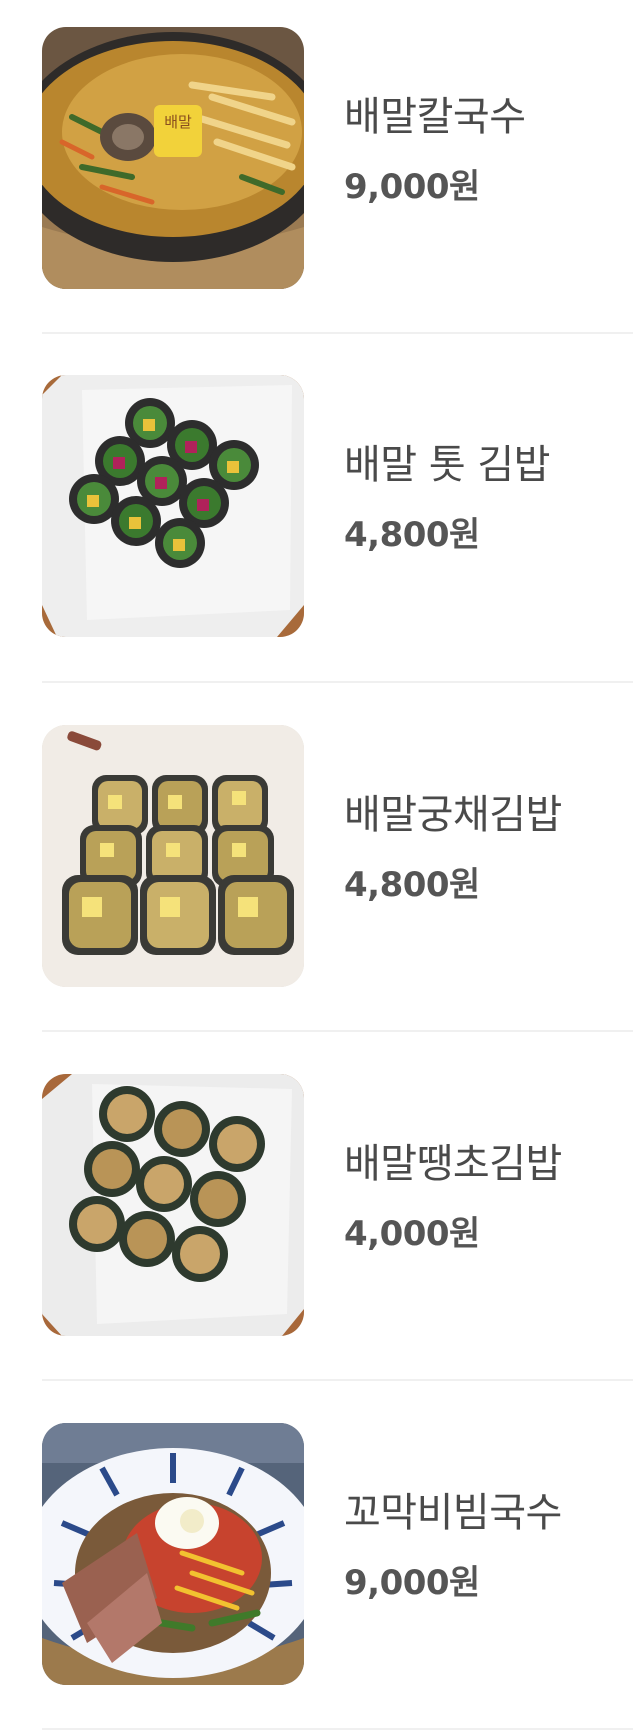 The height and width of the screenshot is (1730, 633). What do you see at coordinates (337, 158) in the screenshot?
I see `menu-item-bamal-kalguksu: 배말 배말칼국수 9,000원` at bounding box center [337, 158].